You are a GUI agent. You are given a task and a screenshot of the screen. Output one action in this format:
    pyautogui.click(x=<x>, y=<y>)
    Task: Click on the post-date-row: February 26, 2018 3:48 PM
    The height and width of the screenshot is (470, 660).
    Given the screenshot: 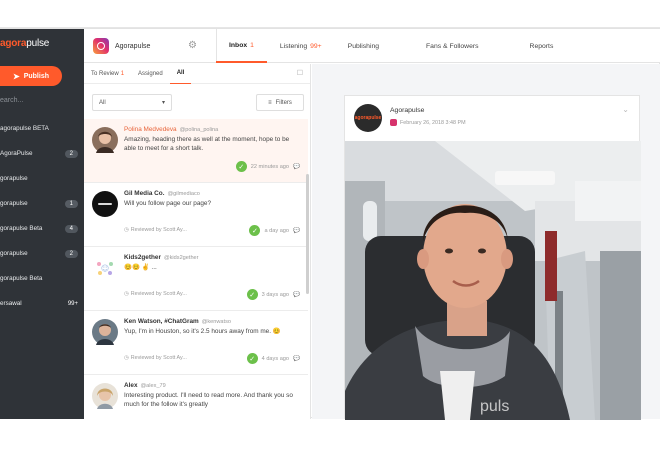 What is the action you would take?
    pyautogui.click(x=428, y=122)
    